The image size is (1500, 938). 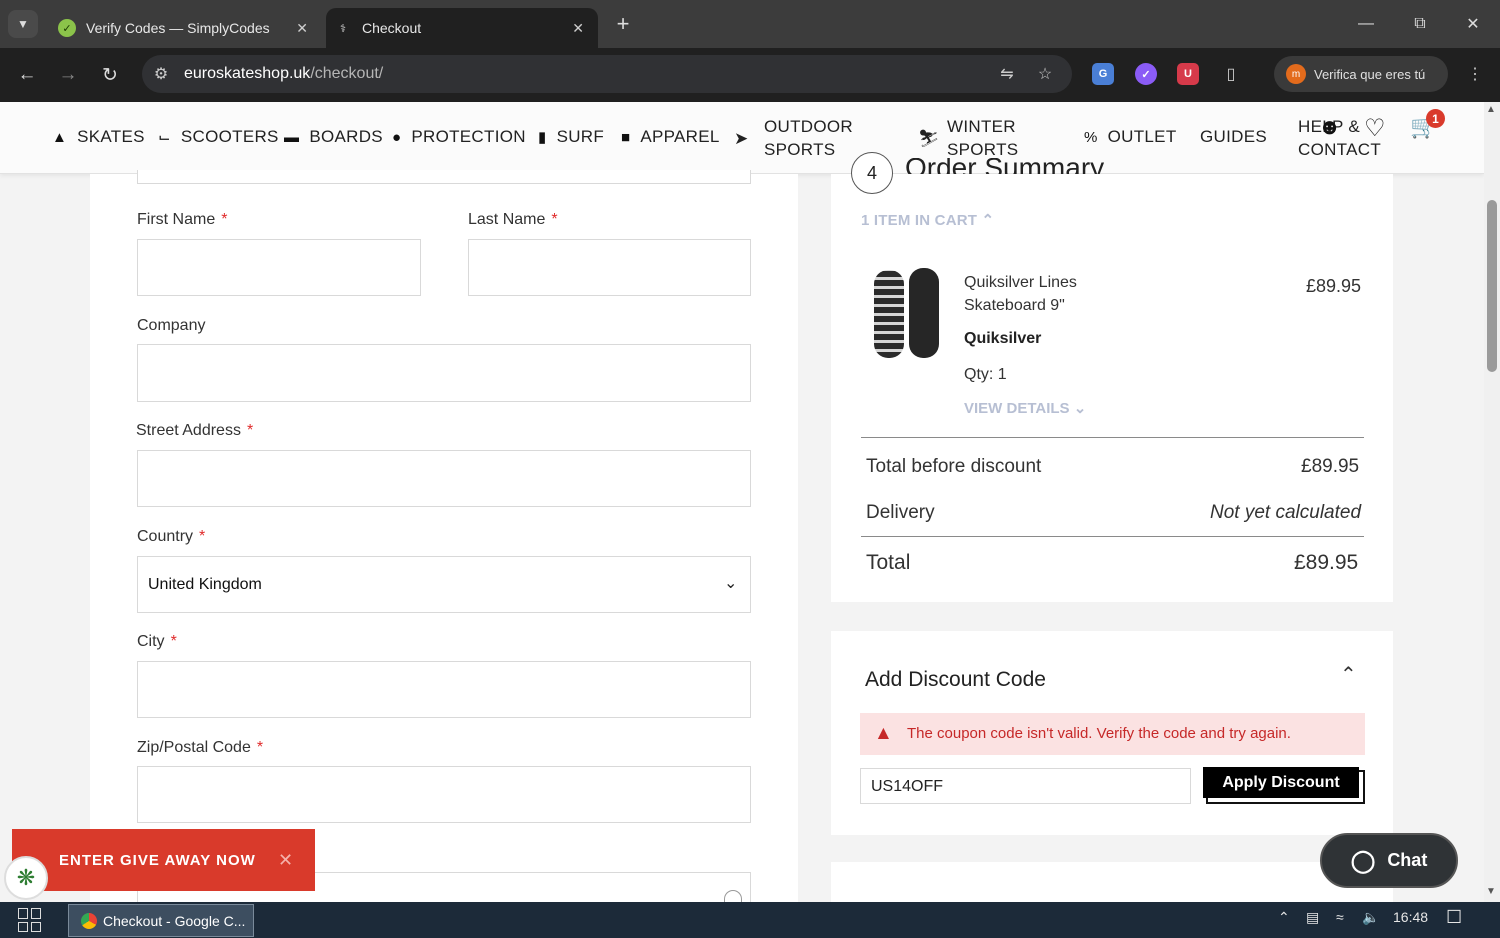 I want to click on clock-time: 16:48, so click(x=1410, y=917).